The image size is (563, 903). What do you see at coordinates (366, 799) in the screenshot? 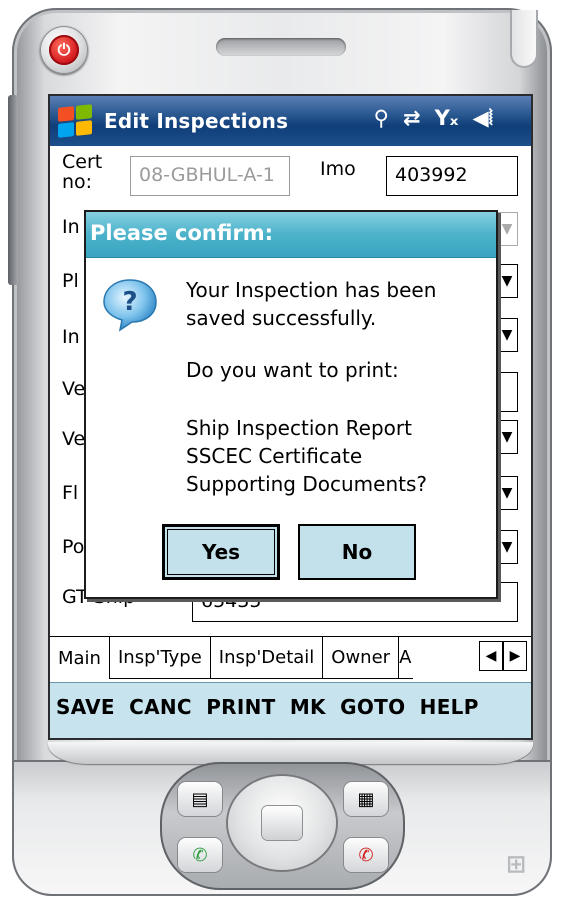
I see `calendar-key-icon: ▦` at bounding box center [366, 799].